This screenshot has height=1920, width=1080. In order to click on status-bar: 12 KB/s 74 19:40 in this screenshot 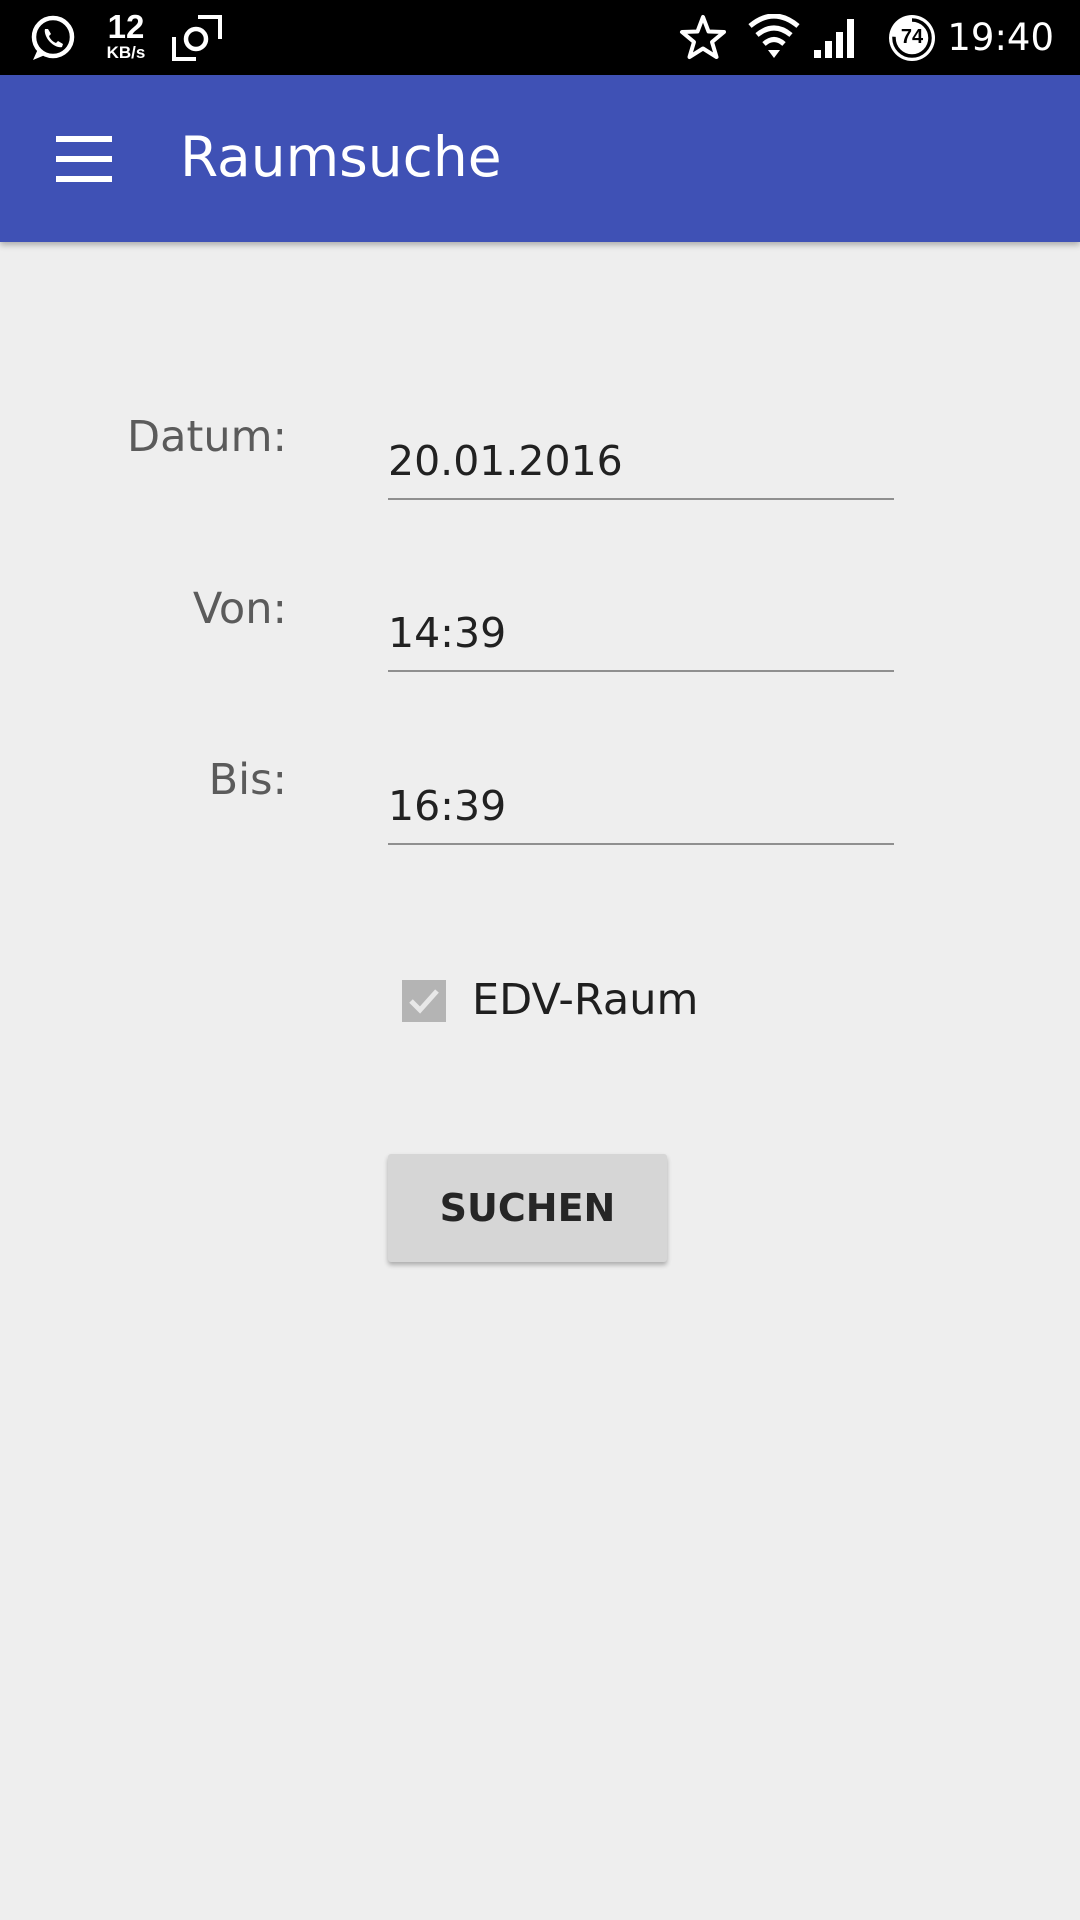, I will do `click(540, 37)`.